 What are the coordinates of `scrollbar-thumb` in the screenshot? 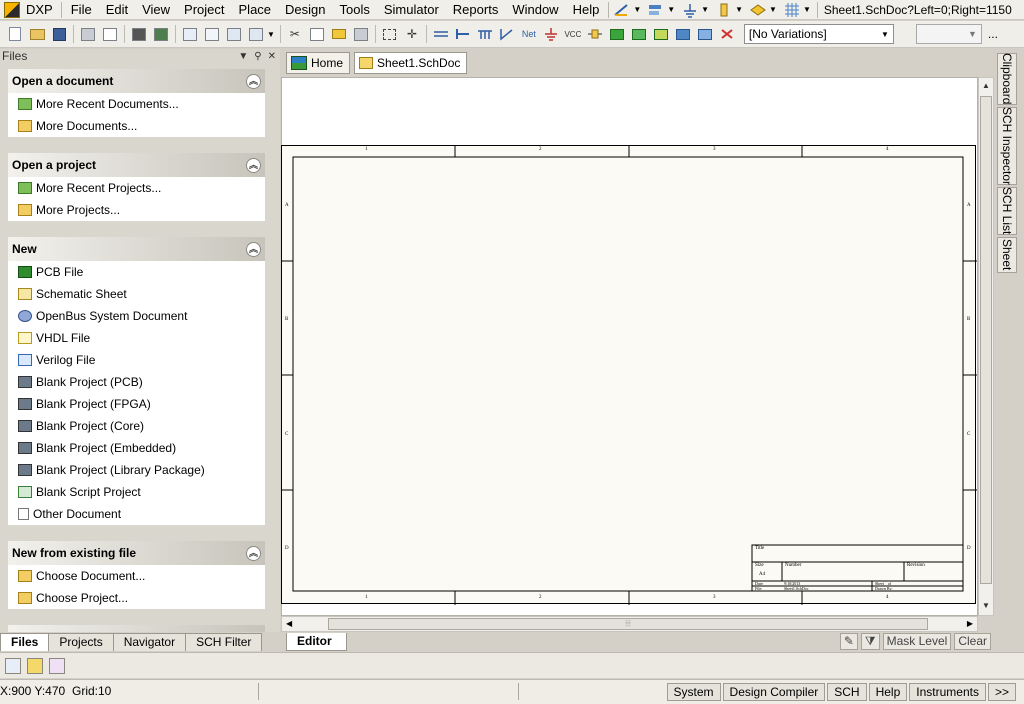 It's located at (986, 340).